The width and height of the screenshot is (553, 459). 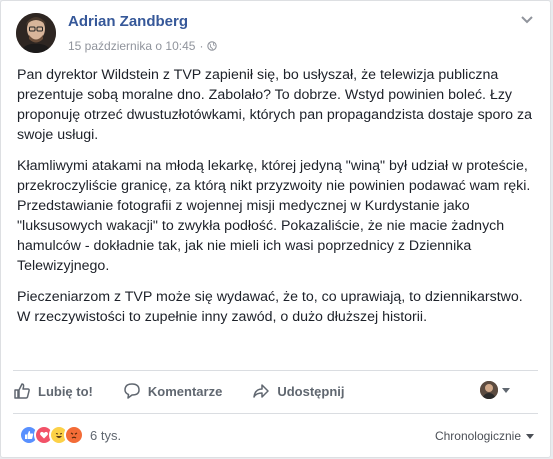 I want to click on reactions-summary: 6 tys., so click(x=70, y=435).